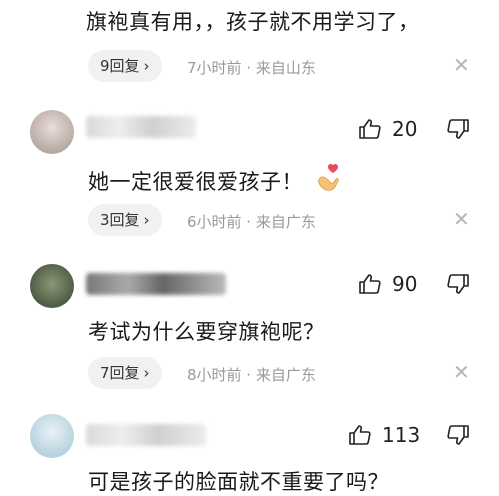  I want to click on heart-hand-emoji: 🫰, so click(329, 176).